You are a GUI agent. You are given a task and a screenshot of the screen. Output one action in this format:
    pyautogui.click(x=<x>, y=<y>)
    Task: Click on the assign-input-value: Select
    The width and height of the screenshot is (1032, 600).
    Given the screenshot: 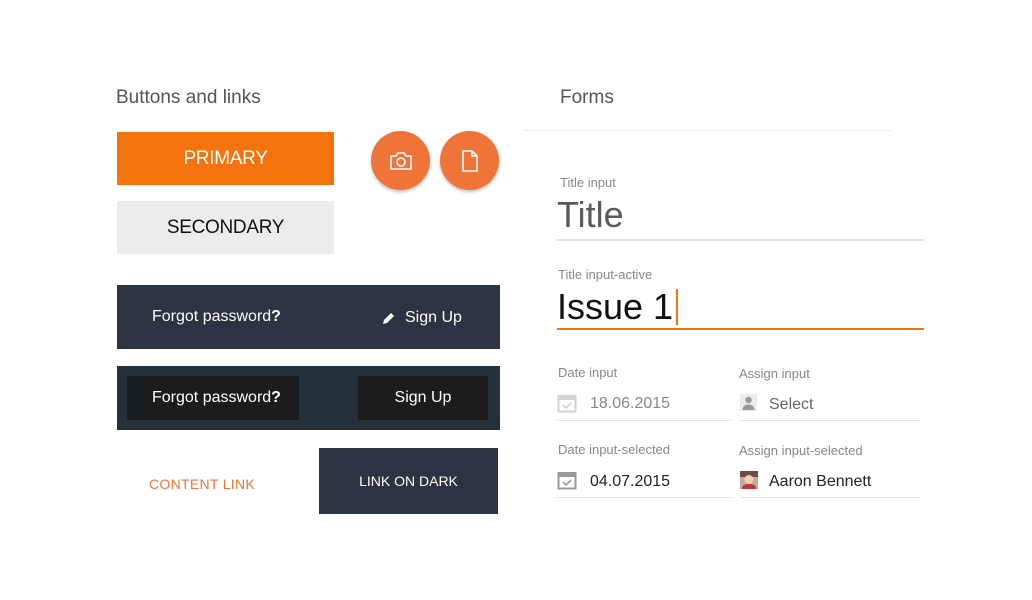 What is the action you would take?
    pyautogui.click(x=791, y=404)
    